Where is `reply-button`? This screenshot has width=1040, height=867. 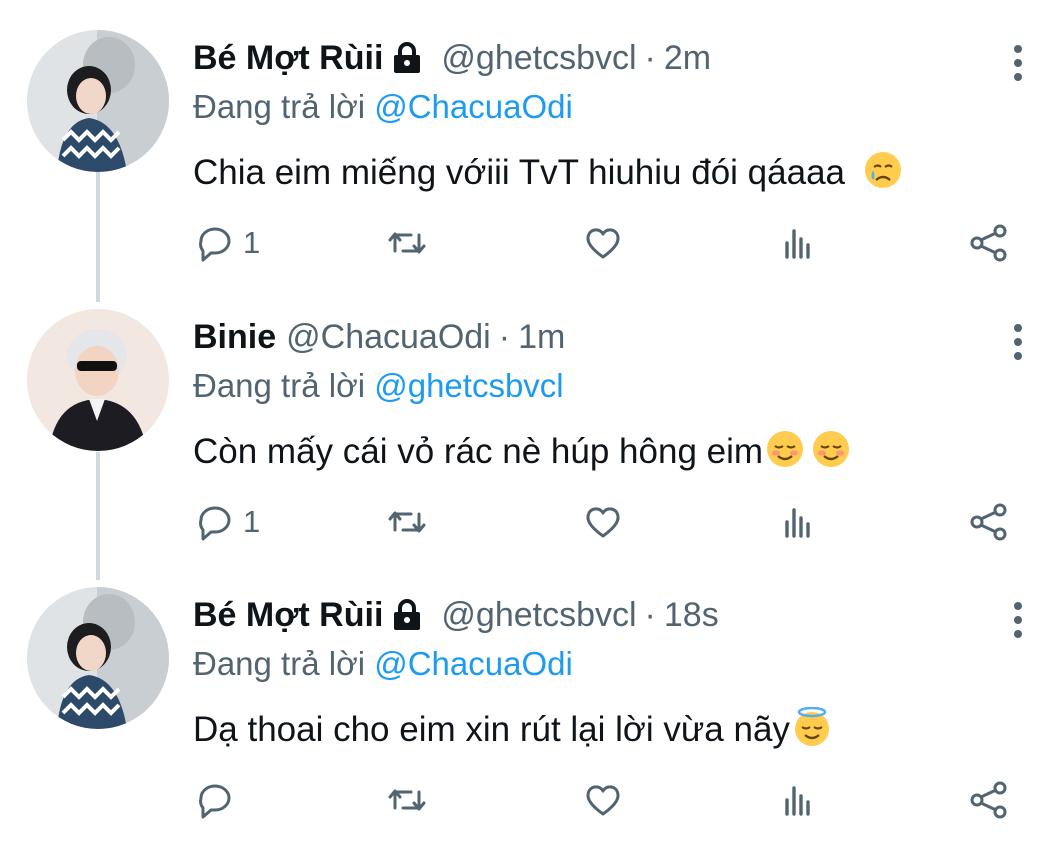
reply-button is located at coordinates (218, 800).